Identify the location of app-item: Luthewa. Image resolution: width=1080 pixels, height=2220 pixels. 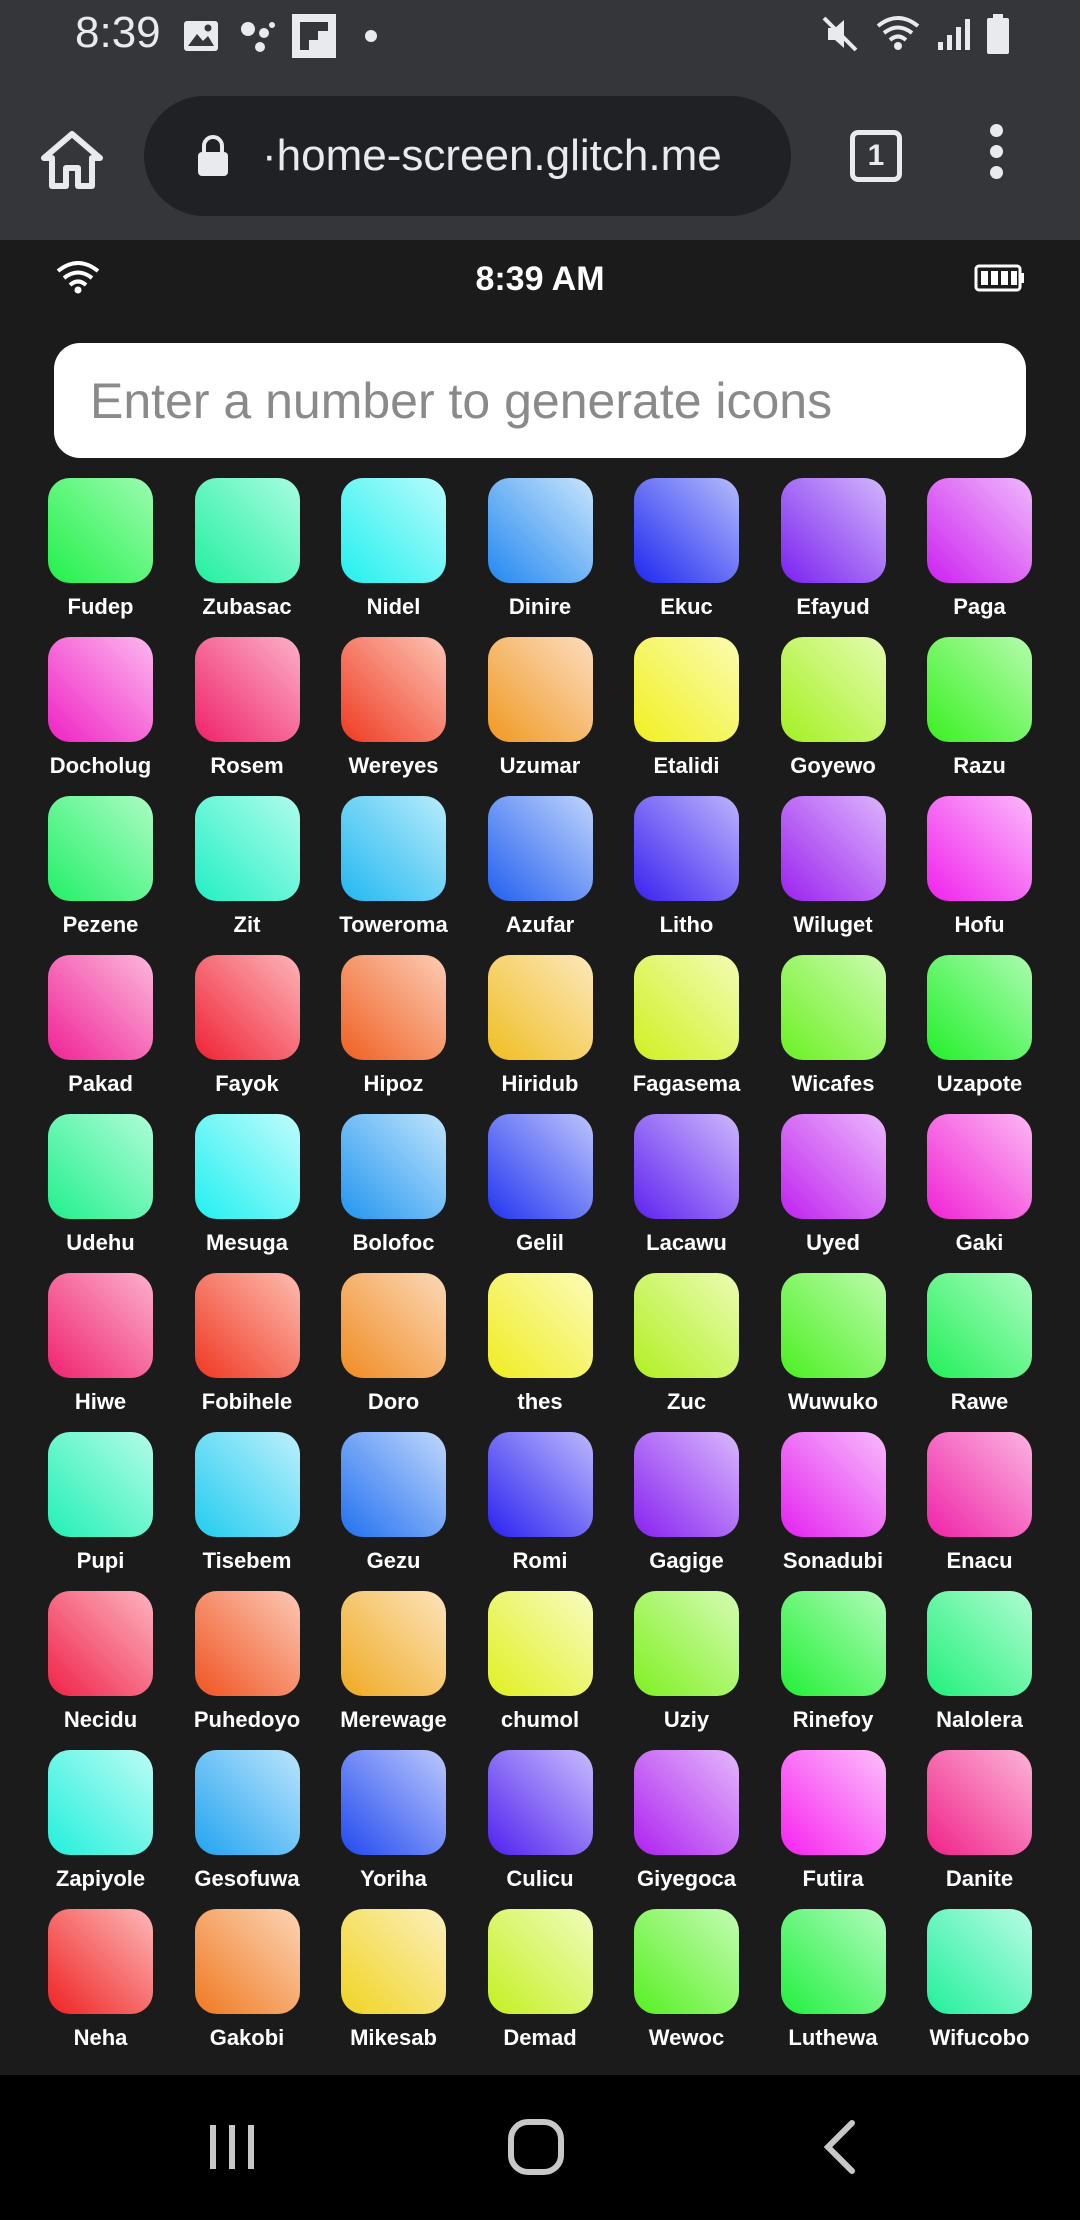
(833, 1982).